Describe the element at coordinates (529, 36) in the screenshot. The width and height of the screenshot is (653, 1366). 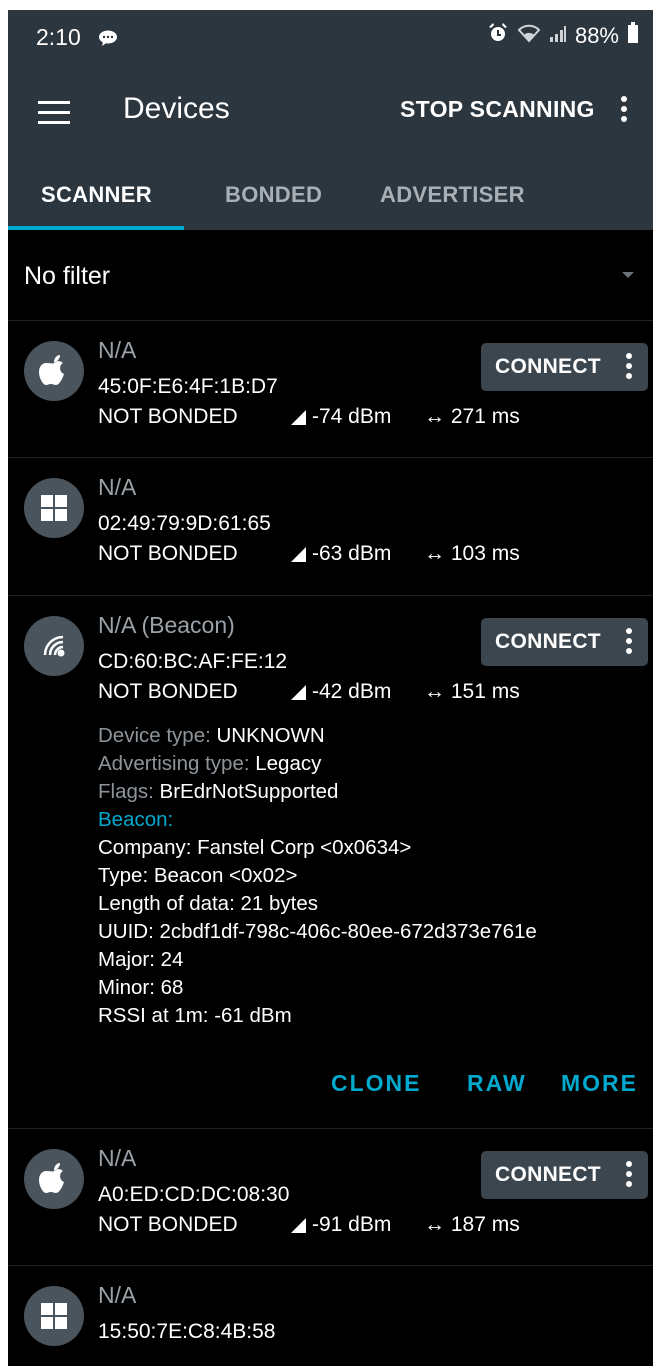
I see `wifi-icon` at that location.